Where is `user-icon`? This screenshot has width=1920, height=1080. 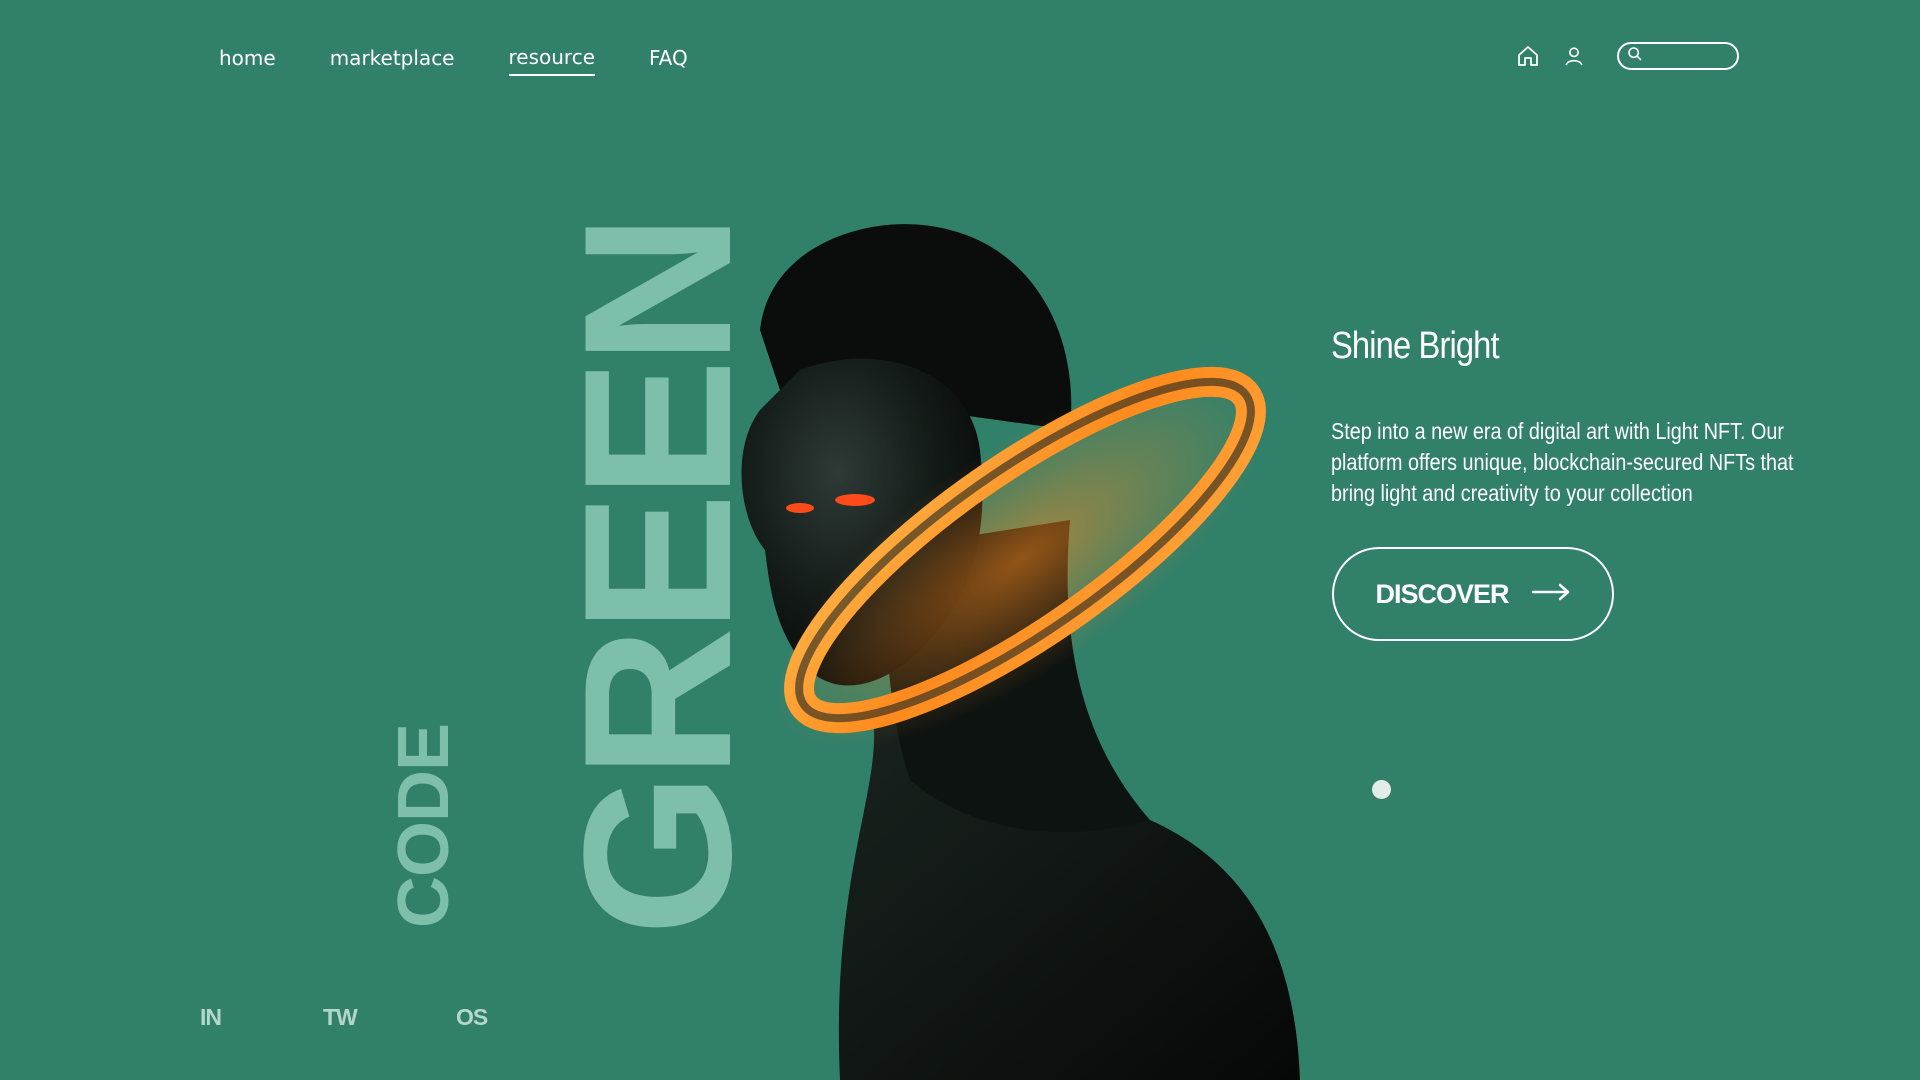 user-icon is located at coordinates (1574, 56).